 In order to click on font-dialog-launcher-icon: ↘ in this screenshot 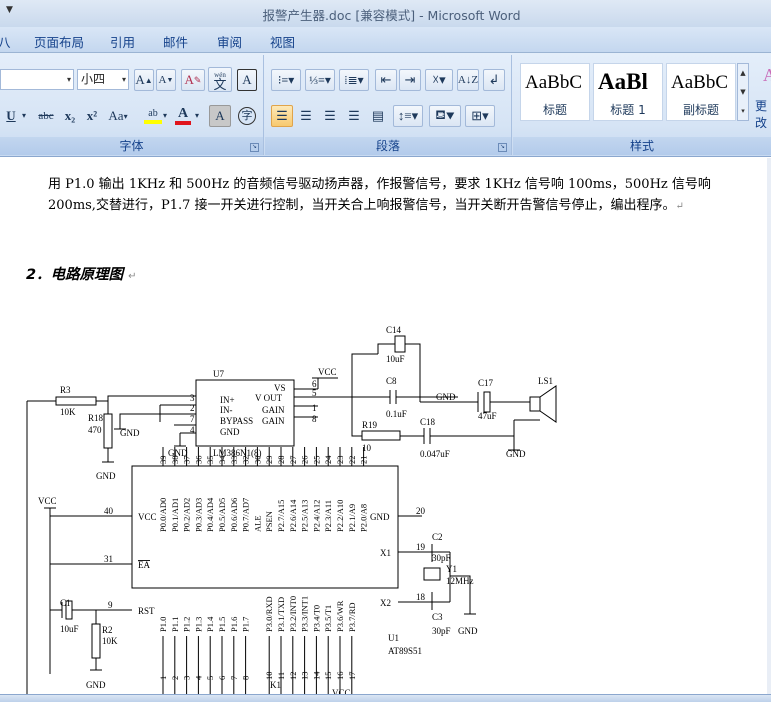, I will do `click(254, 147)`.